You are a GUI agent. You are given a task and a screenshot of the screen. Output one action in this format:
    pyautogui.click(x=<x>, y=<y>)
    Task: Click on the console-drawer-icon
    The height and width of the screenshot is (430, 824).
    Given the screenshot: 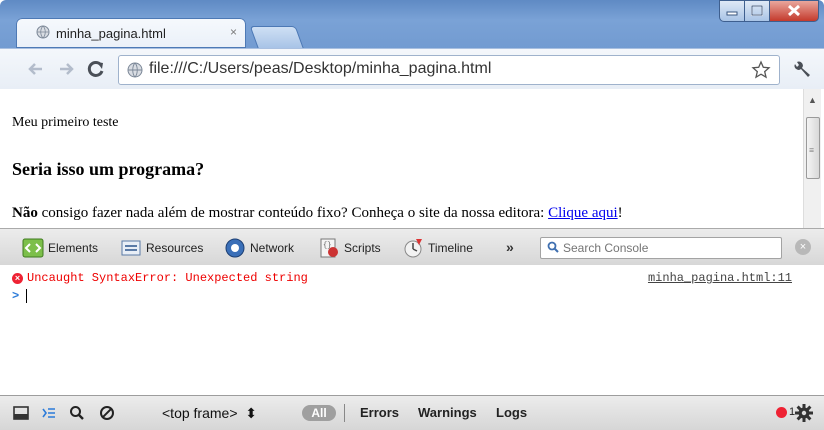 What is the action you would take?
    pyautogui.click(x=49, y=413)
    